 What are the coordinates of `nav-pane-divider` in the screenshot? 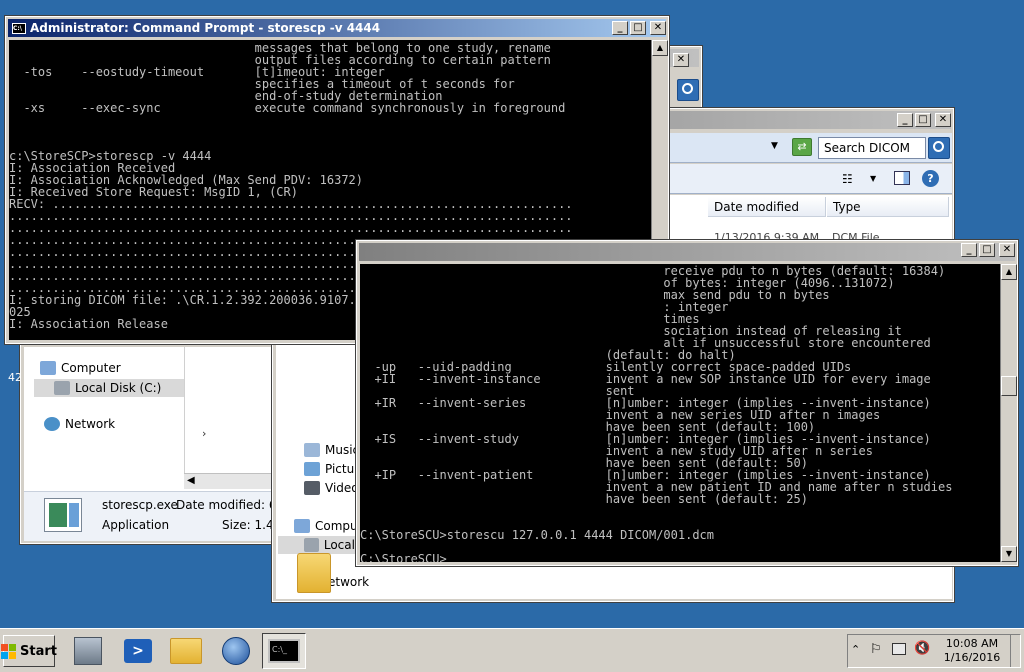 It's located at (184, 418).